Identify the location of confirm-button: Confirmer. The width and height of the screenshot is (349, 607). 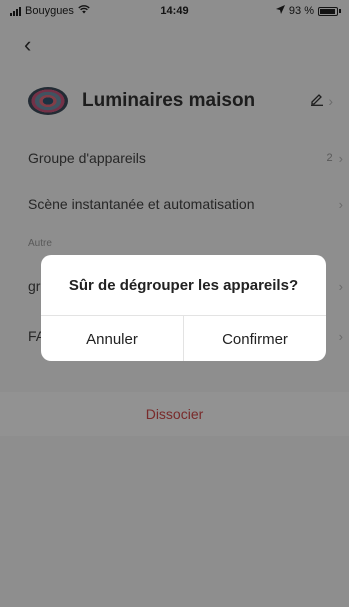
(254, 338).